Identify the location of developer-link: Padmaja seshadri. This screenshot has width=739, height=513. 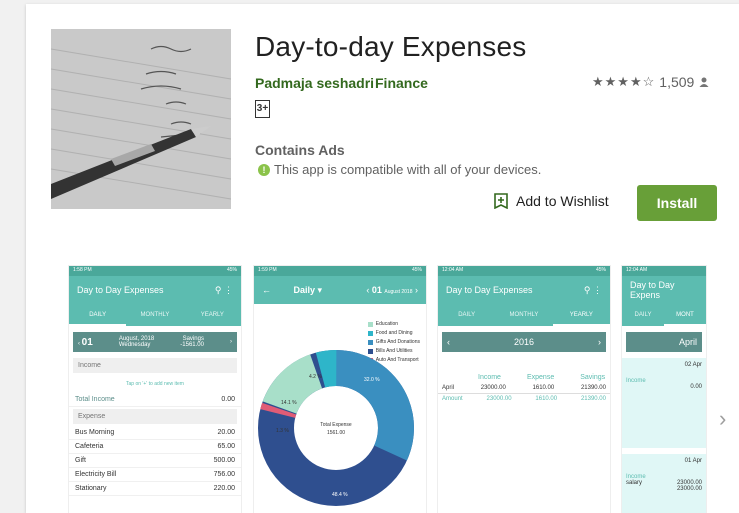
(314, 83).